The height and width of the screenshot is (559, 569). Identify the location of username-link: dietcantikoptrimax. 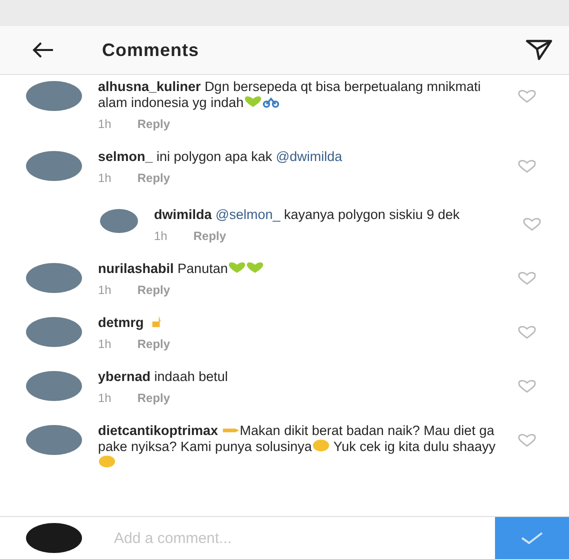
(158, 430).